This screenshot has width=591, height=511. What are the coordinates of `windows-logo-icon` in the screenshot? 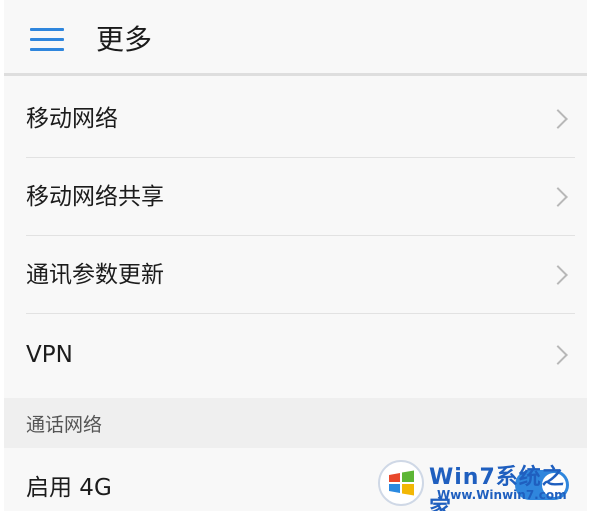 It's located at (401, 483).